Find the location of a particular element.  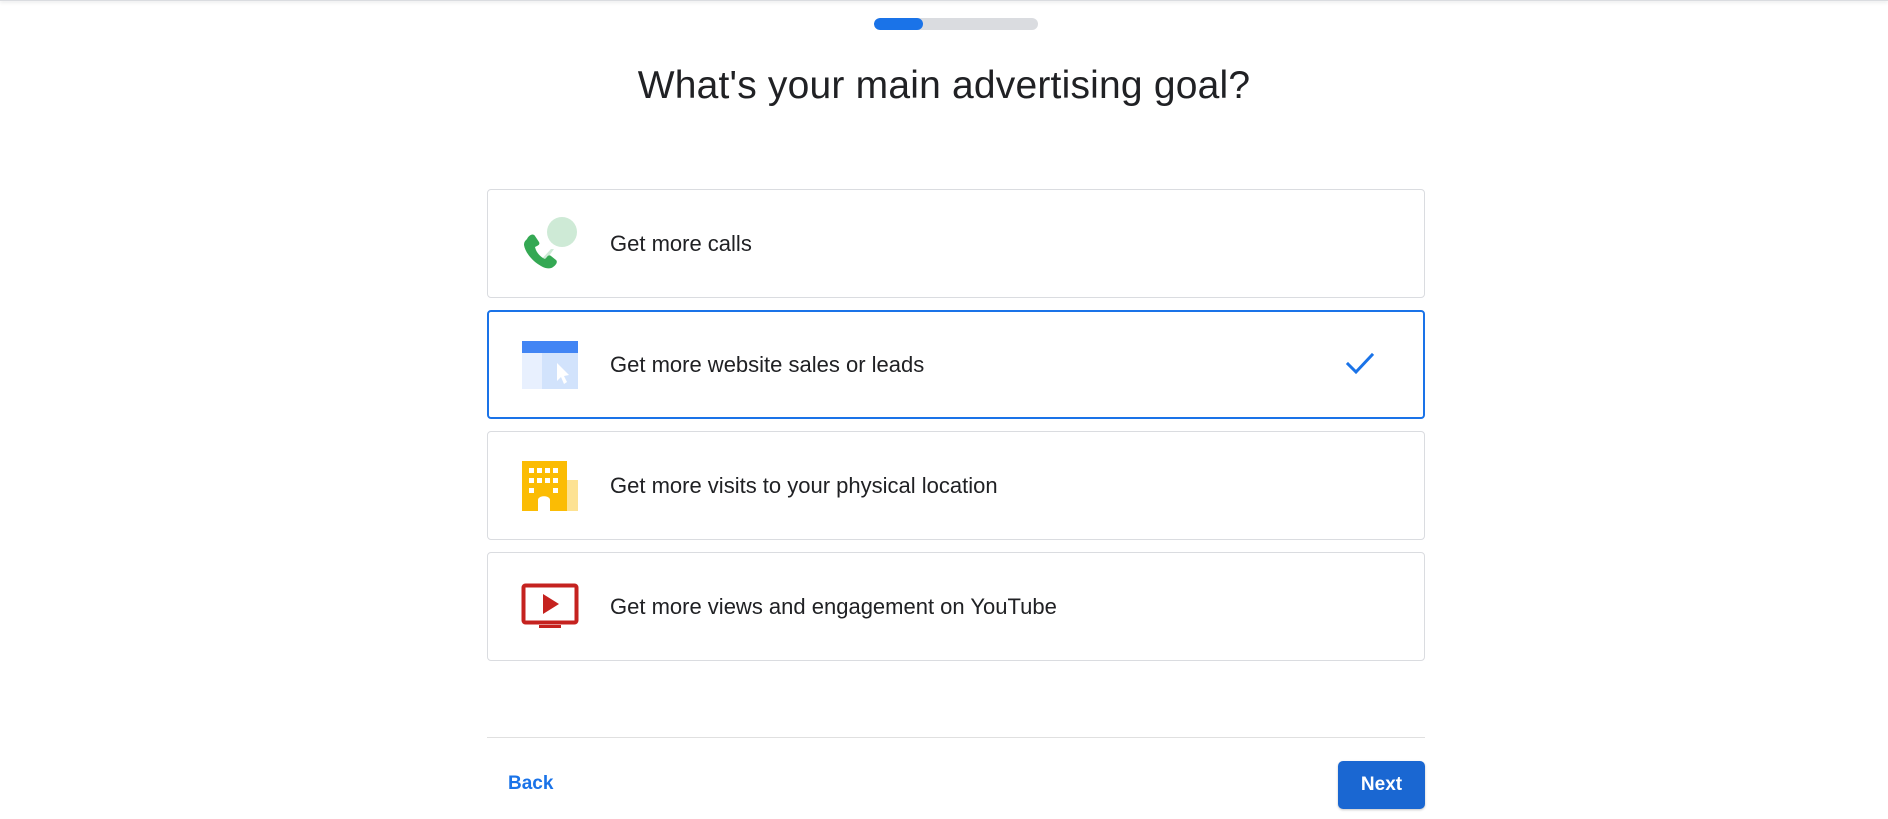

goal-option-website: Get more website sales or leads is located at coordinates (956, 364).